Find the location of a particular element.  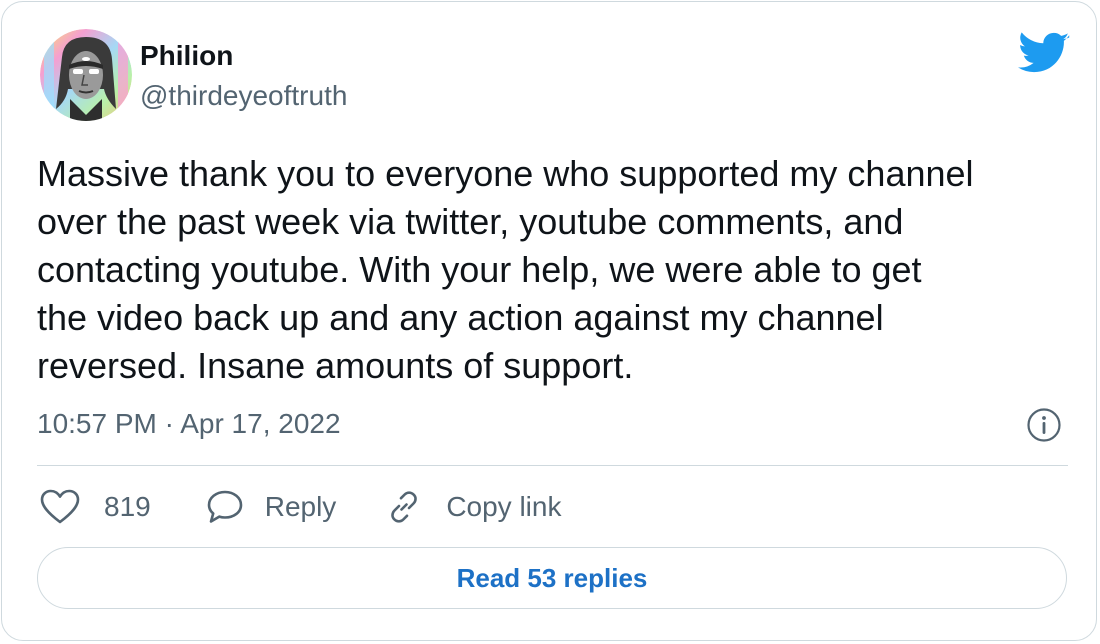

heart-icon is located at coordinates (60, 507).